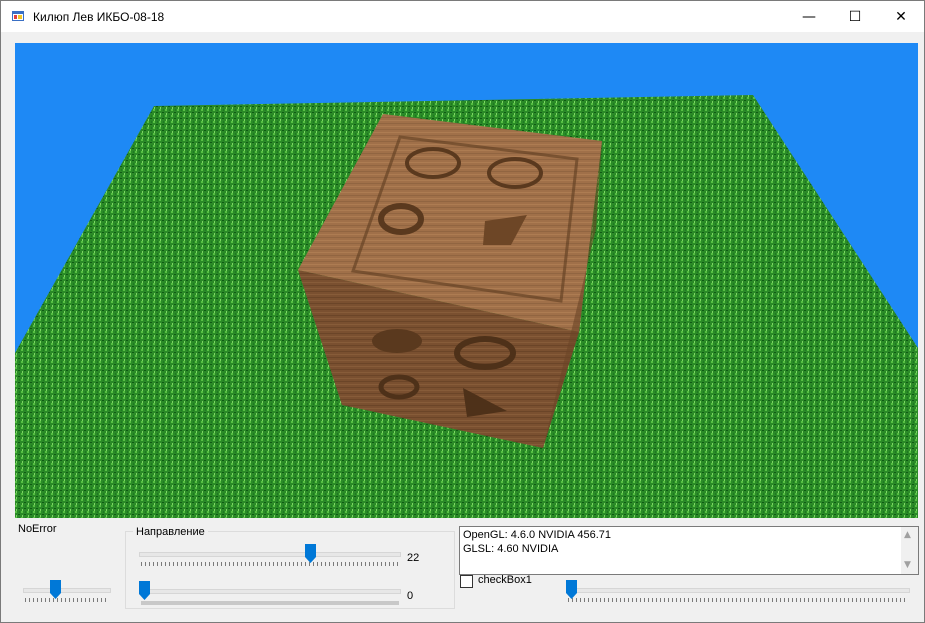 The height and width of the screenshot is (623, 925). I want to click on title-bar: Килюп Лев ИКБО-08-18 — ☐ ✕, so click(462, 16).